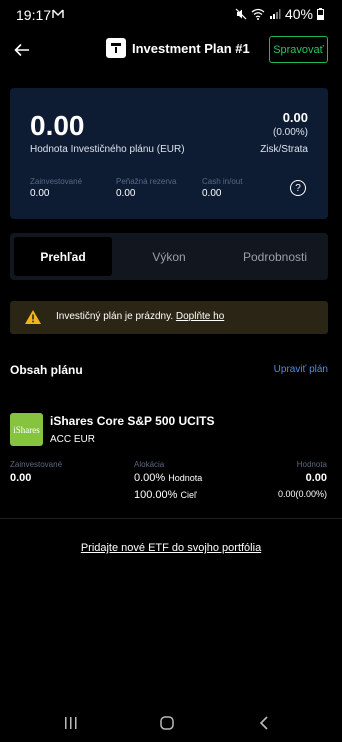  I want to click on add-etf-link: Pridajte nové ETF do svojho portfólia, so click(171, 548).